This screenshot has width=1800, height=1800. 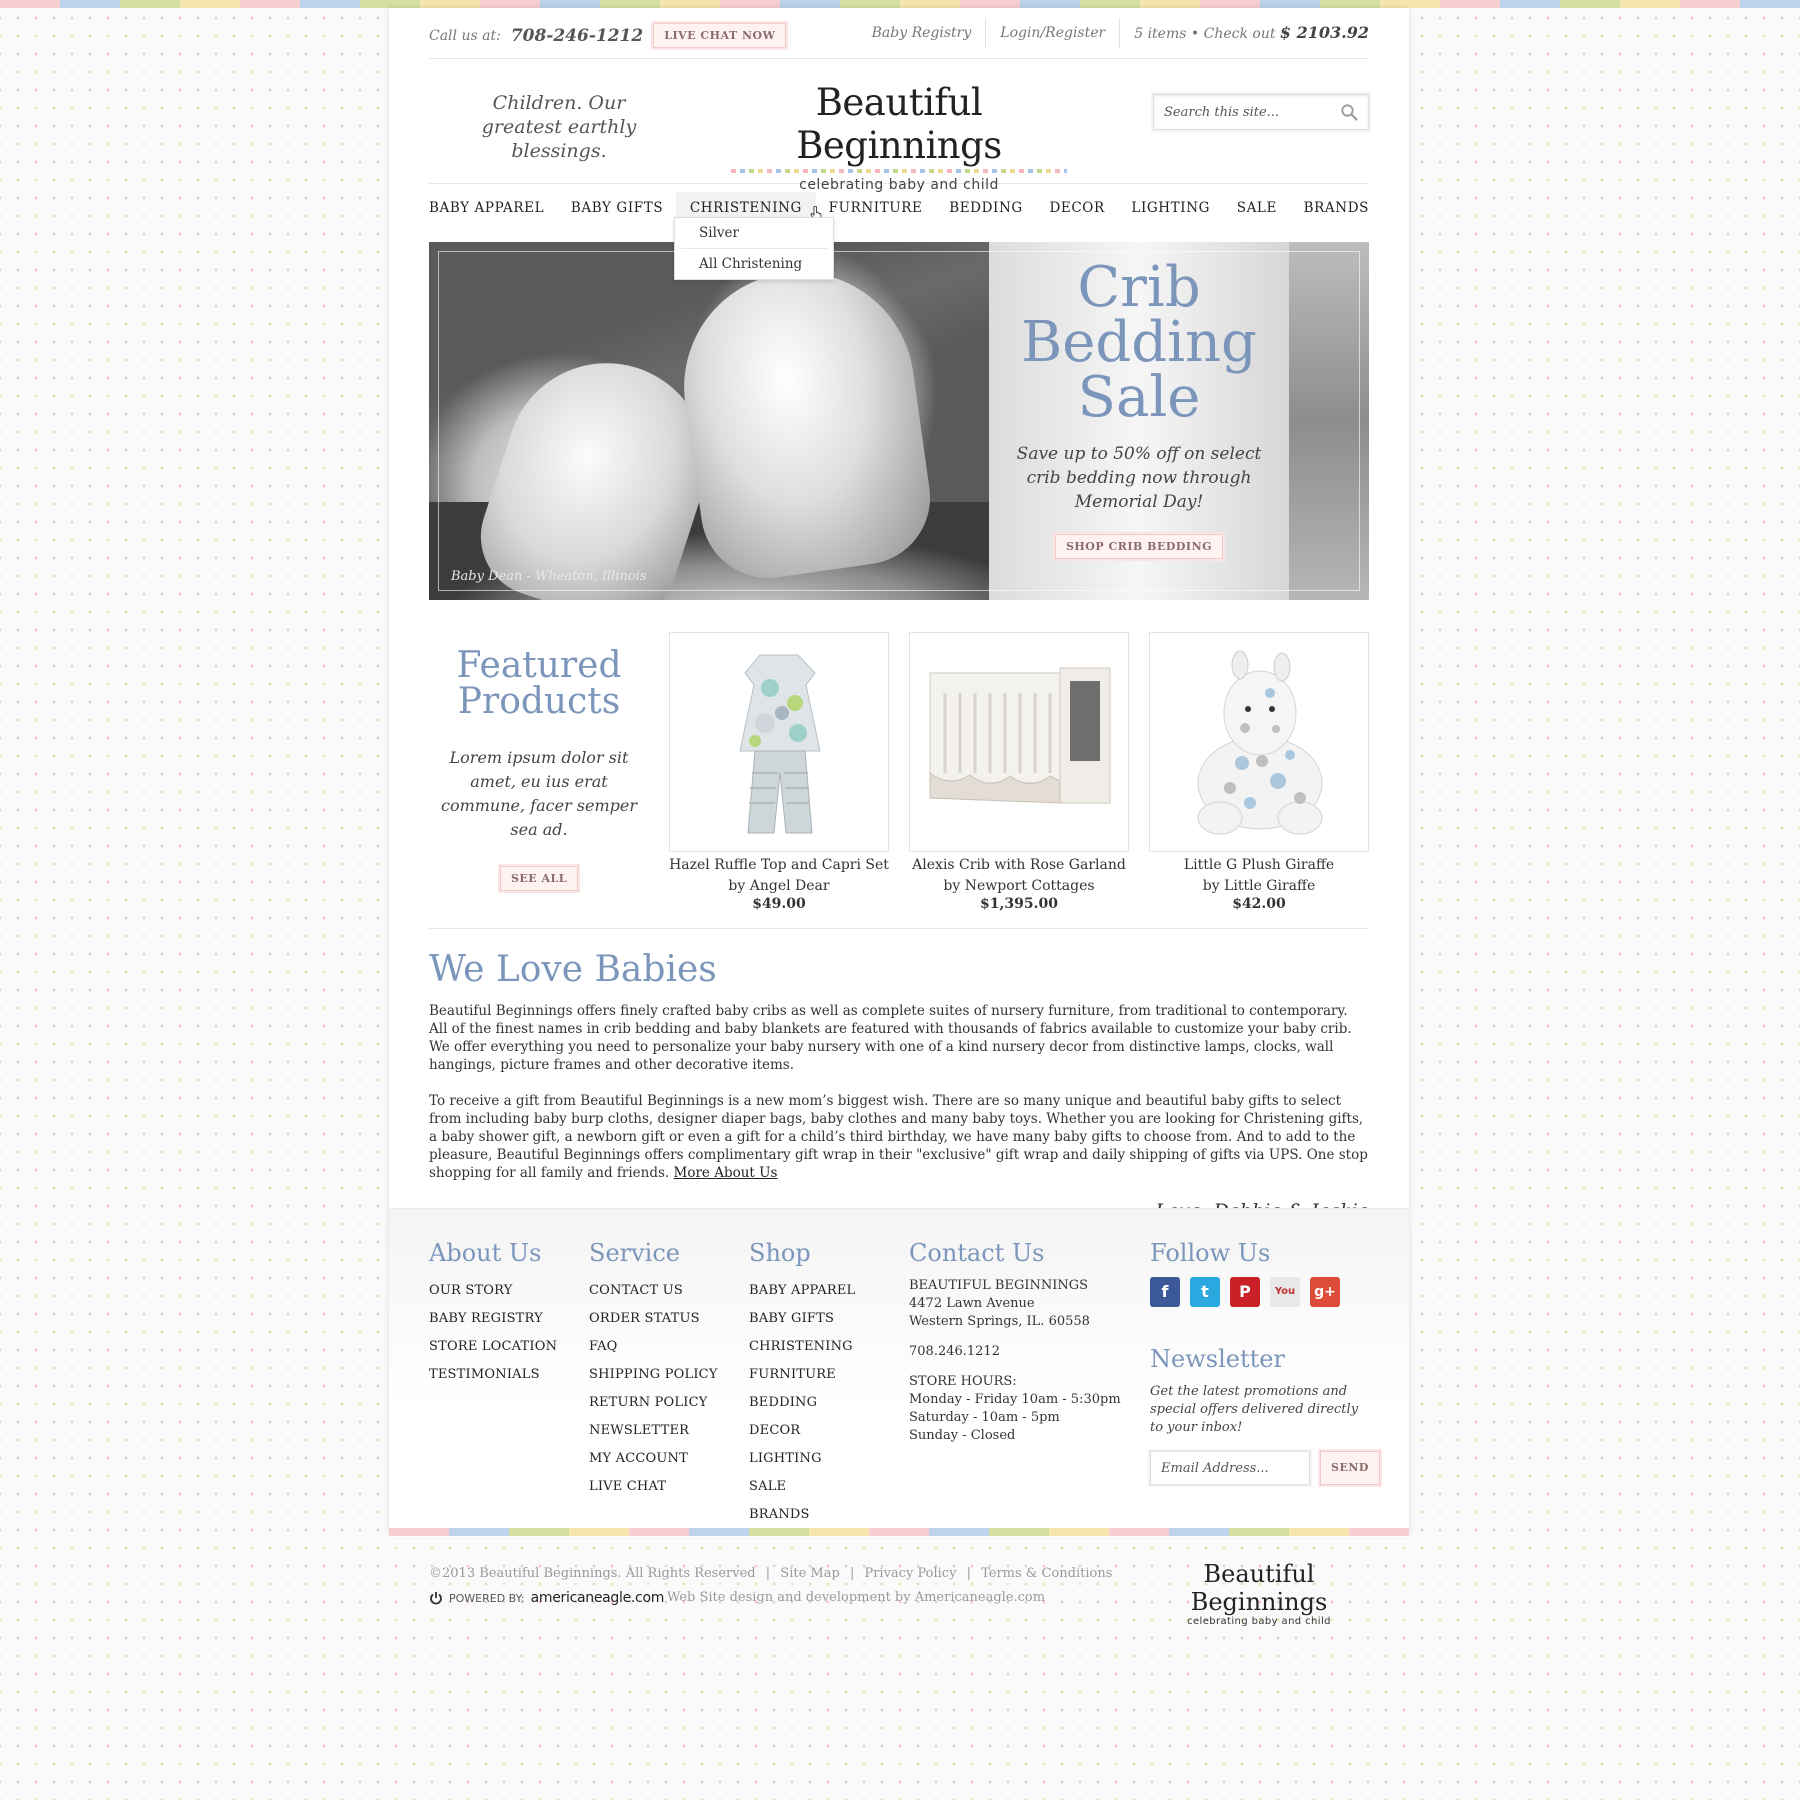 I want to click on nav-lighting: LIGHTING, so click(x=1170, y=208).